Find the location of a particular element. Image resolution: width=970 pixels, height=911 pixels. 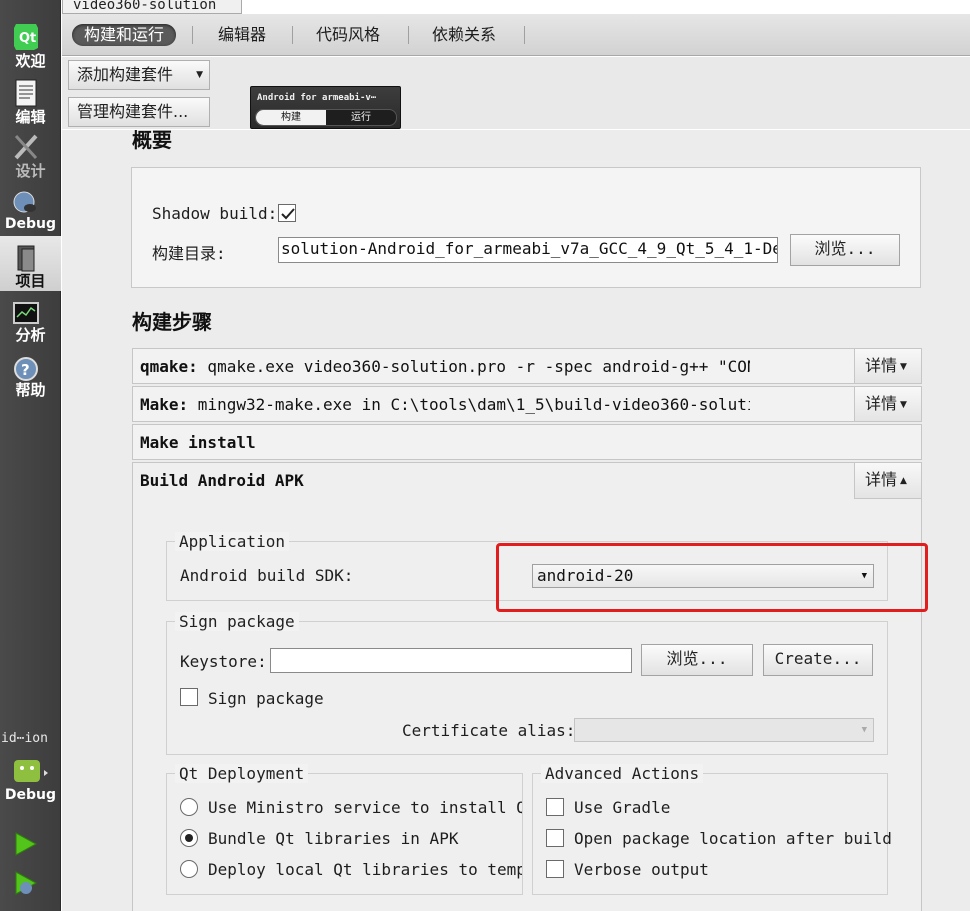

build-step-make-install: Make install is located at coordinates (527, 442).